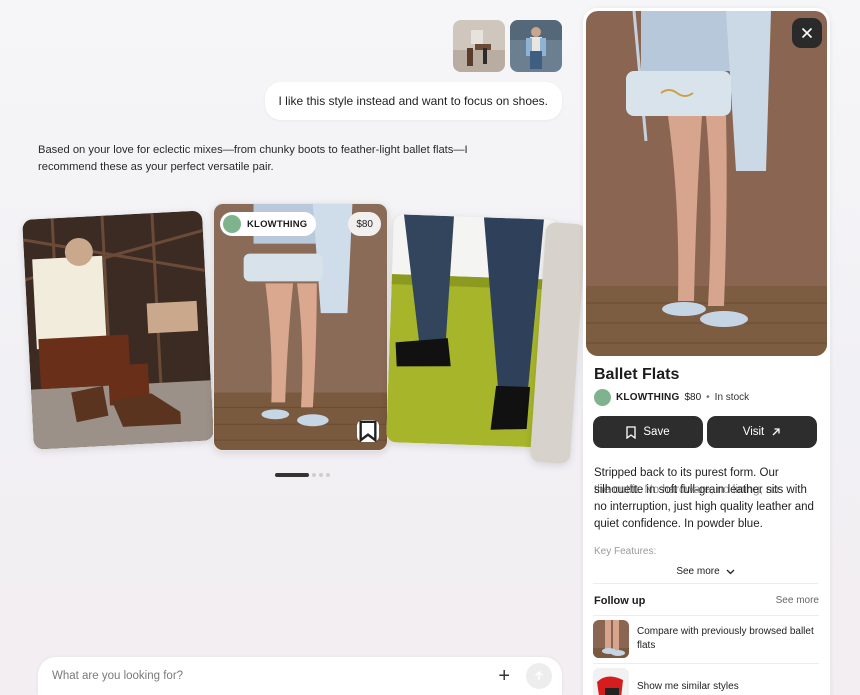  What do you see at coordinates (732, 397) in the screenshot?
I see `stock-status: In stock` at bounding box center [732, 397].